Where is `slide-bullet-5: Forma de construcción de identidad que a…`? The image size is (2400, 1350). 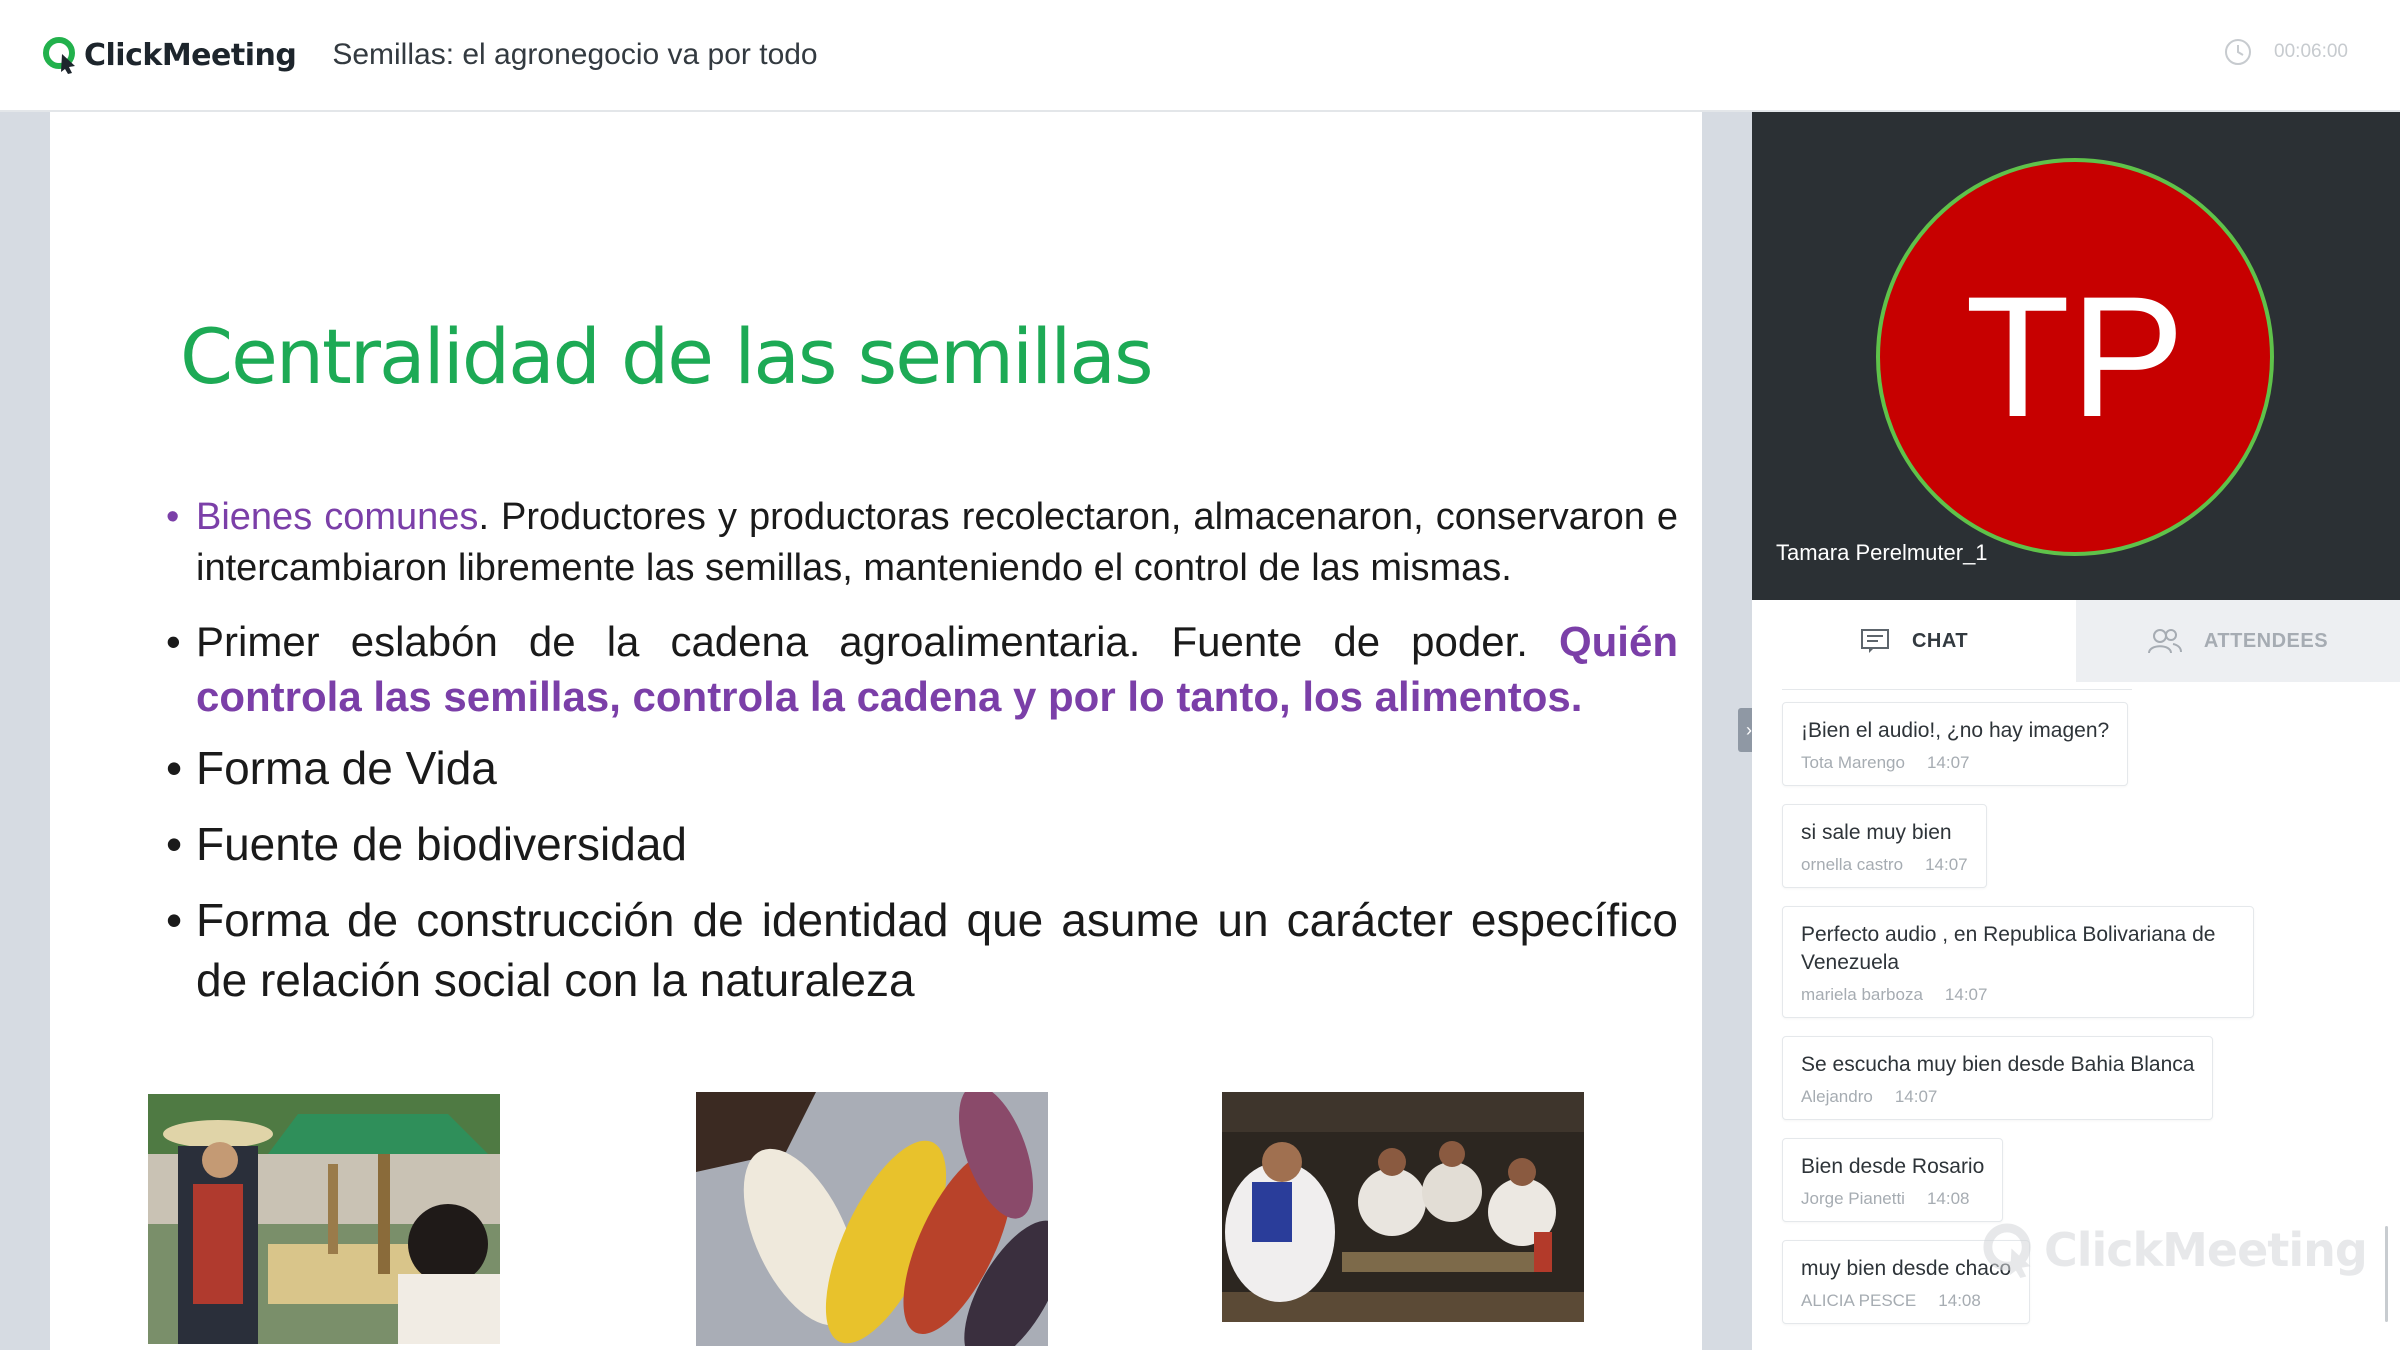 slide-bullet-5: Forma de construcción de identidad que a… is located at coordinates (922, 950).